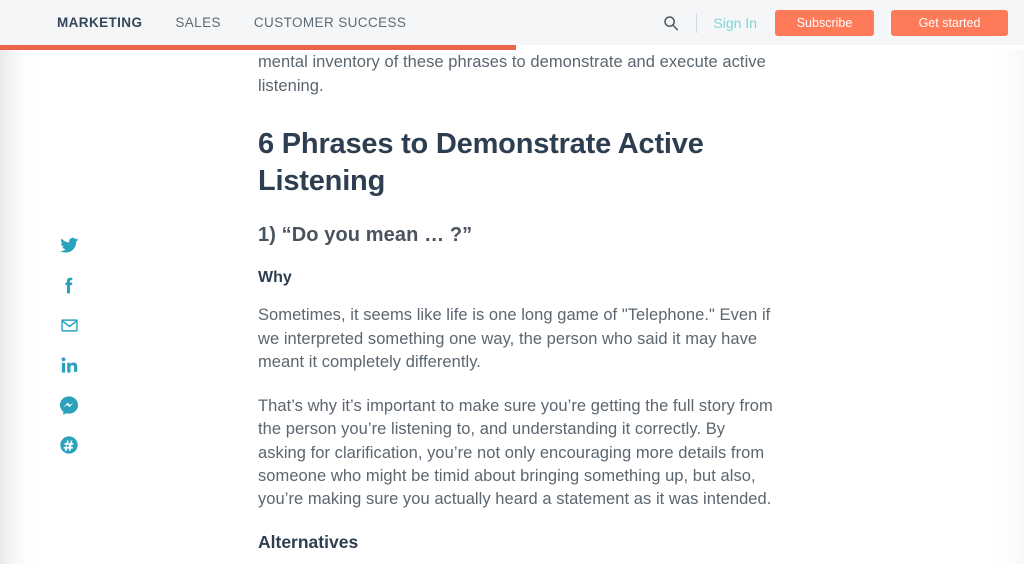  I want to click on subscribe-button: Subscribe, so click(824, 22).